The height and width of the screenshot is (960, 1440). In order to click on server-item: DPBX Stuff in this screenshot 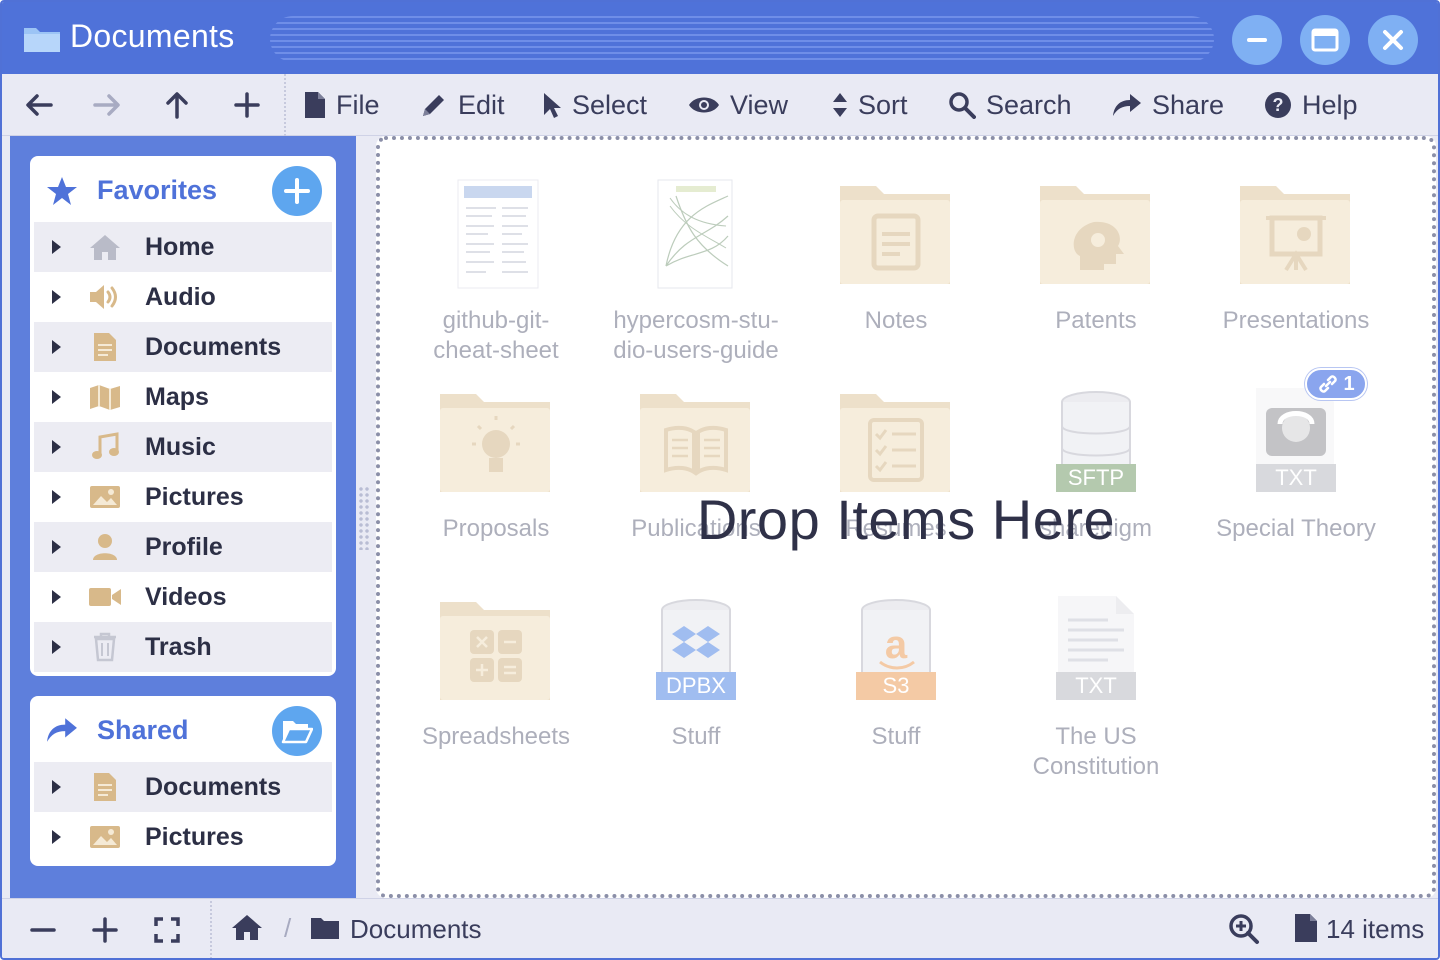, I will do `click(696, 672)`.